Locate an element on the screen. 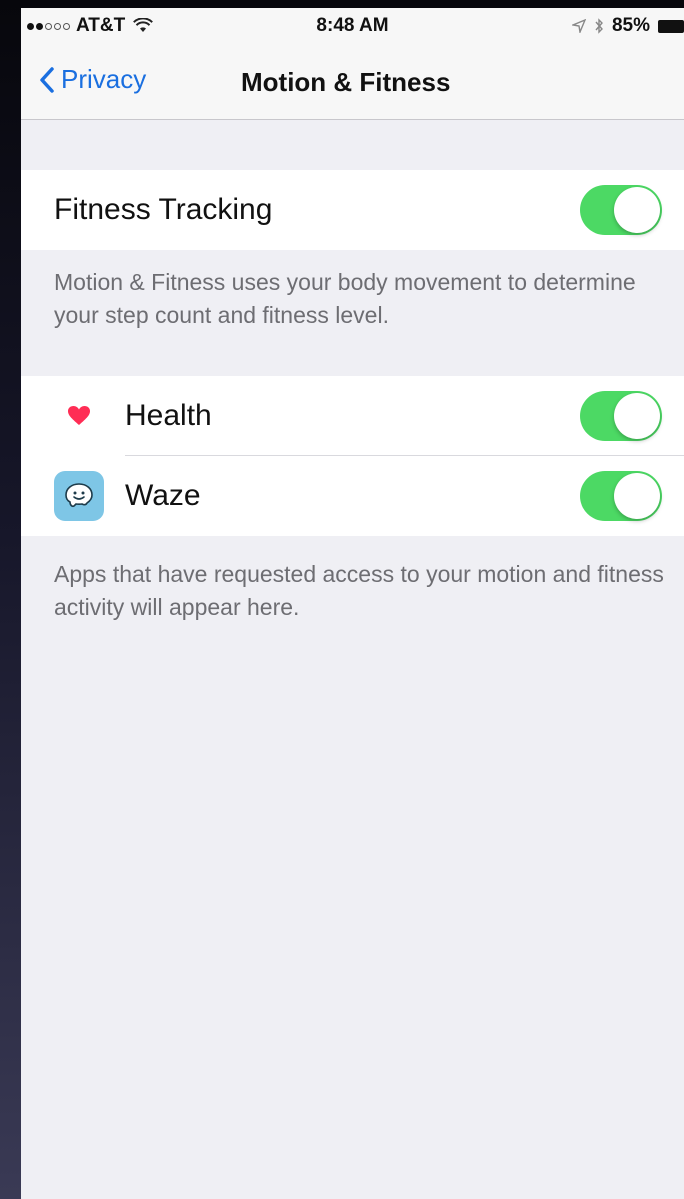 This screenshot has height=1199, width=684. fitness-tracking-toggle is located at coordinates (621, 210).